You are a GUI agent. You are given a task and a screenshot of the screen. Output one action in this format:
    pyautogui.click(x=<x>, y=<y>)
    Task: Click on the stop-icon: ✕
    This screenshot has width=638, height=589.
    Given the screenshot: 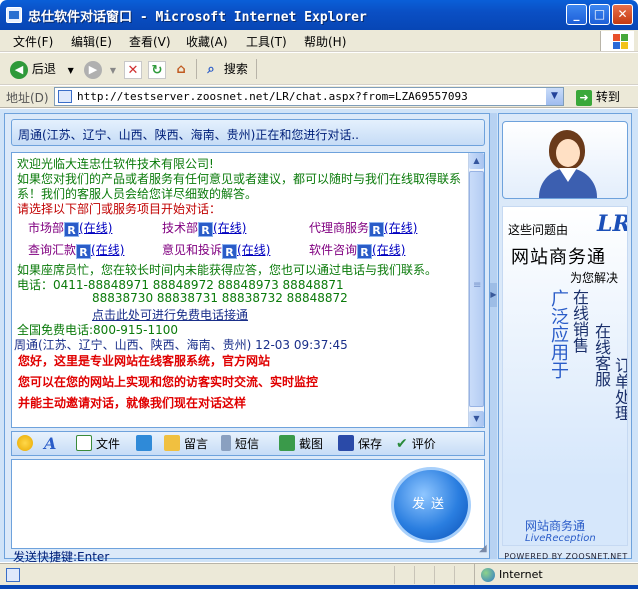 What is the action you would take?
    pyautogui.click(x=133, y=69)
    